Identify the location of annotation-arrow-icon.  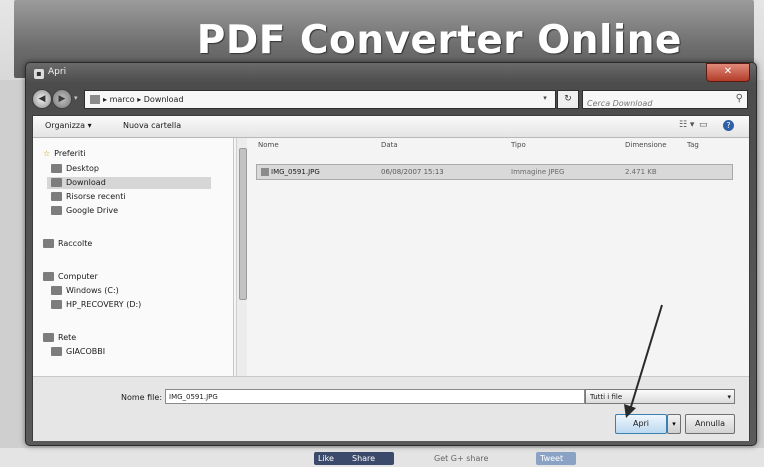
(643, 361).